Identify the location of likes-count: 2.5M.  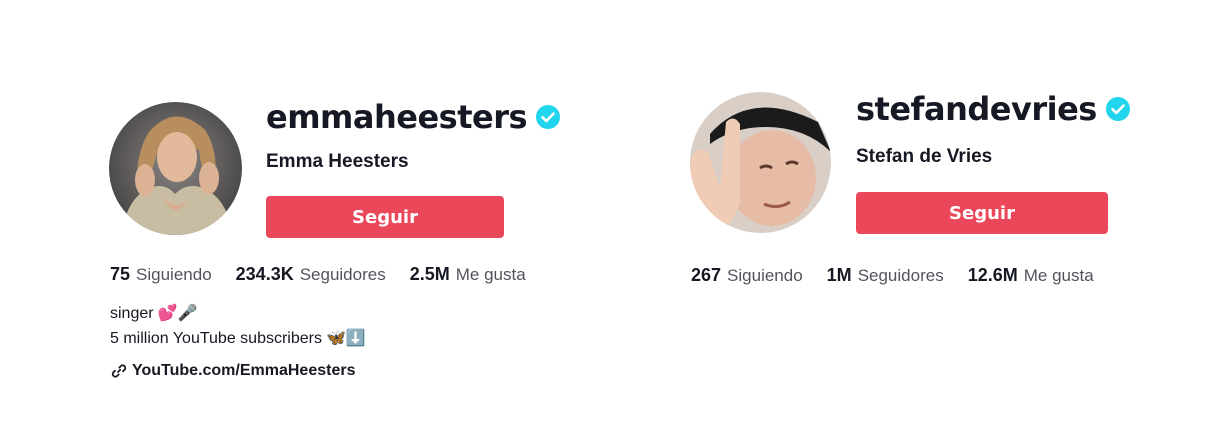
(429, 274).